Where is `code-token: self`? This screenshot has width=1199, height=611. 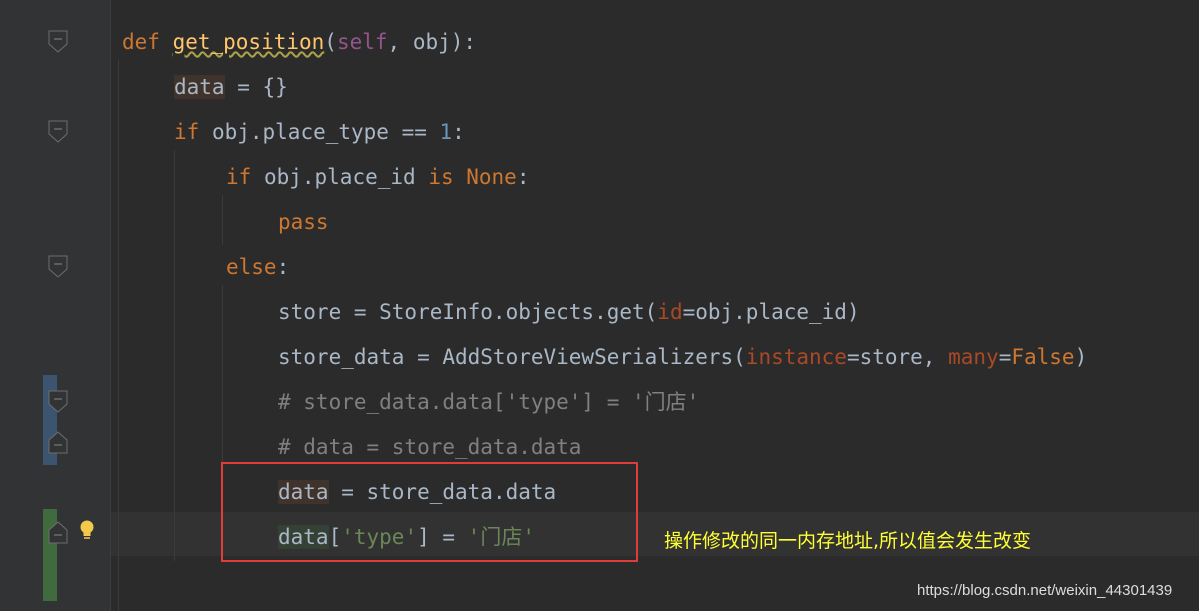 code-token: self is located at coordinates (362, 42).